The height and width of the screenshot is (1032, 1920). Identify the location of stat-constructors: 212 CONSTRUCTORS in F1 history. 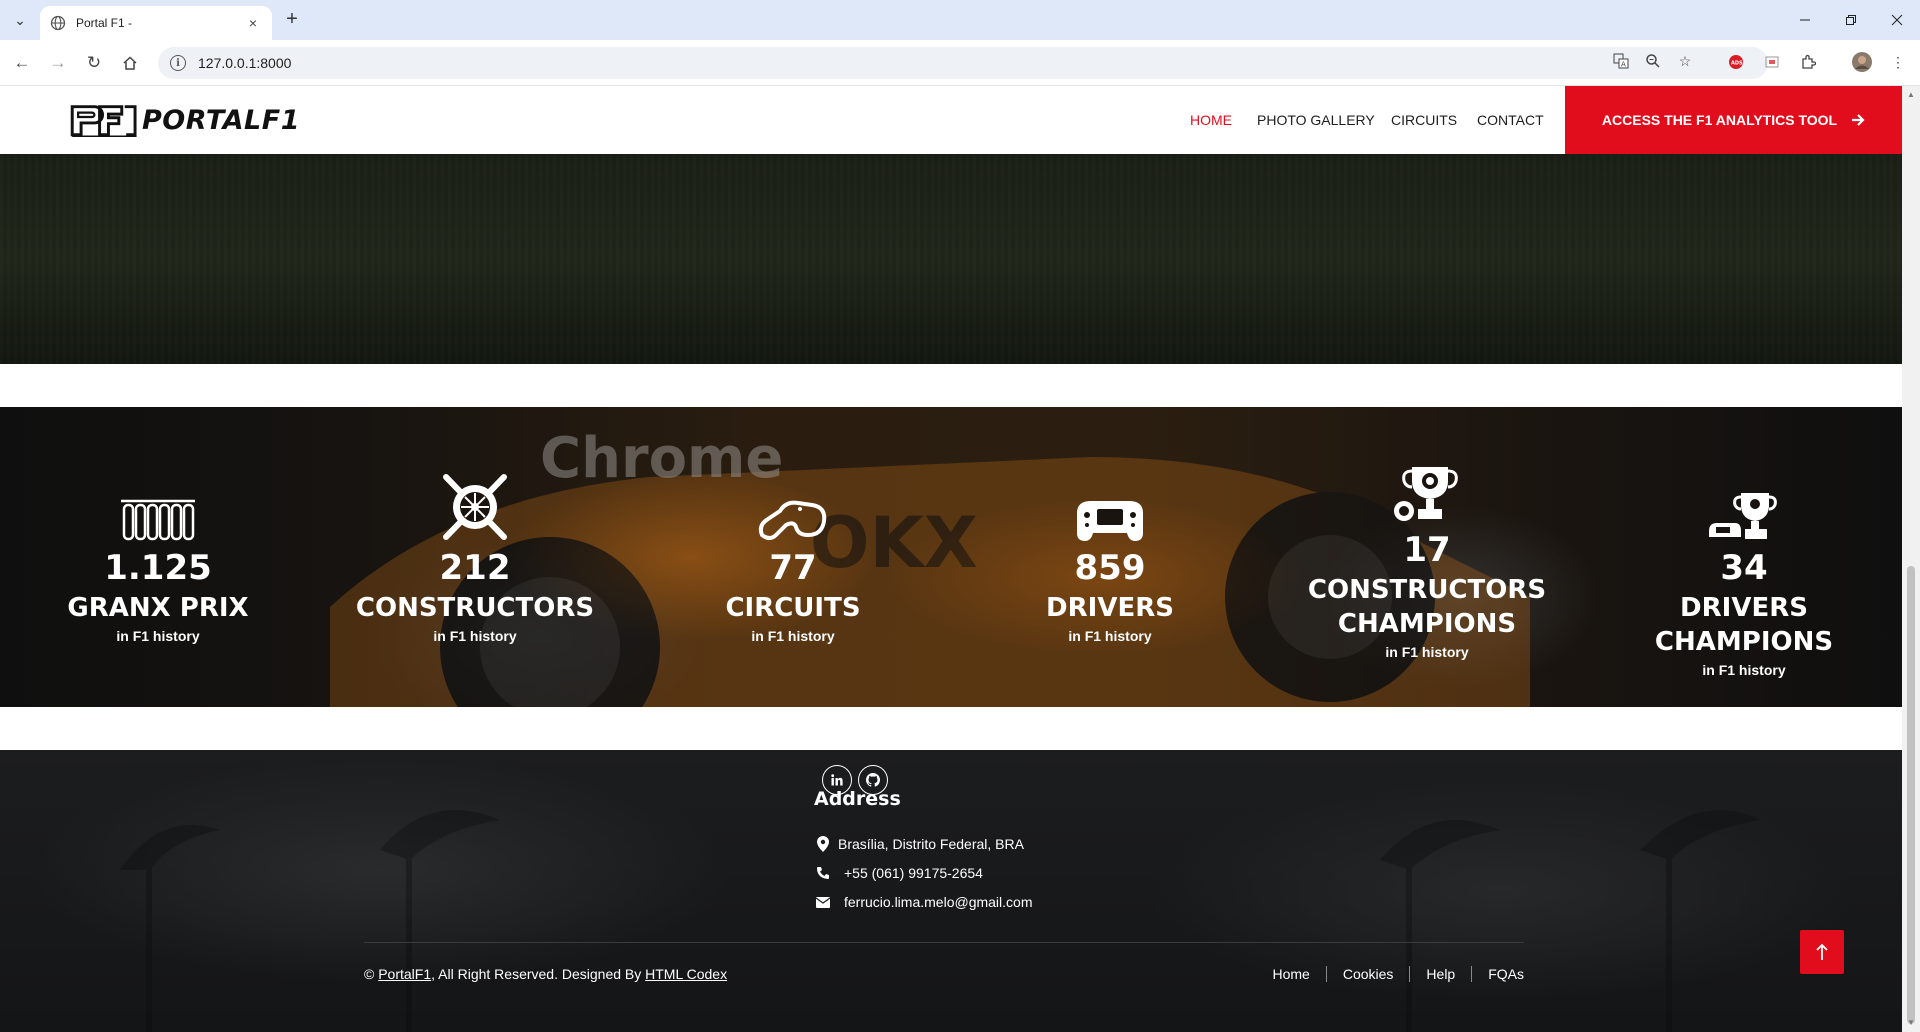
(475, 556).